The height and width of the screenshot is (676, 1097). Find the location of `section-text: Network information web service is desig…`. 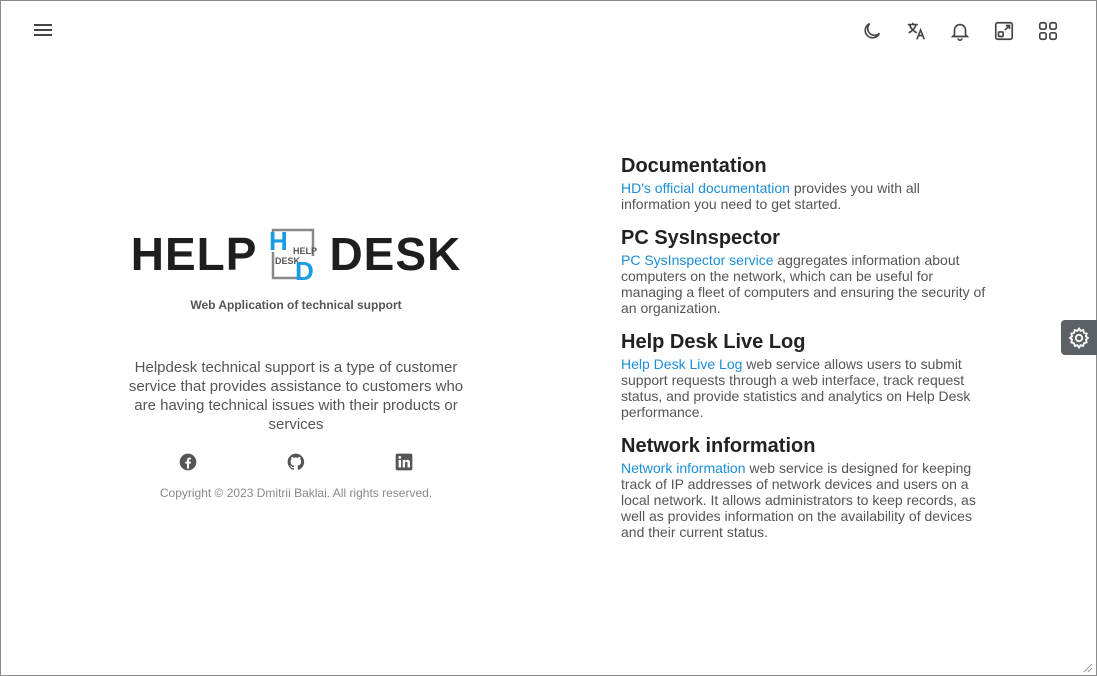

section-text: Network information web service is desig… is located at coordinates (798, 500).